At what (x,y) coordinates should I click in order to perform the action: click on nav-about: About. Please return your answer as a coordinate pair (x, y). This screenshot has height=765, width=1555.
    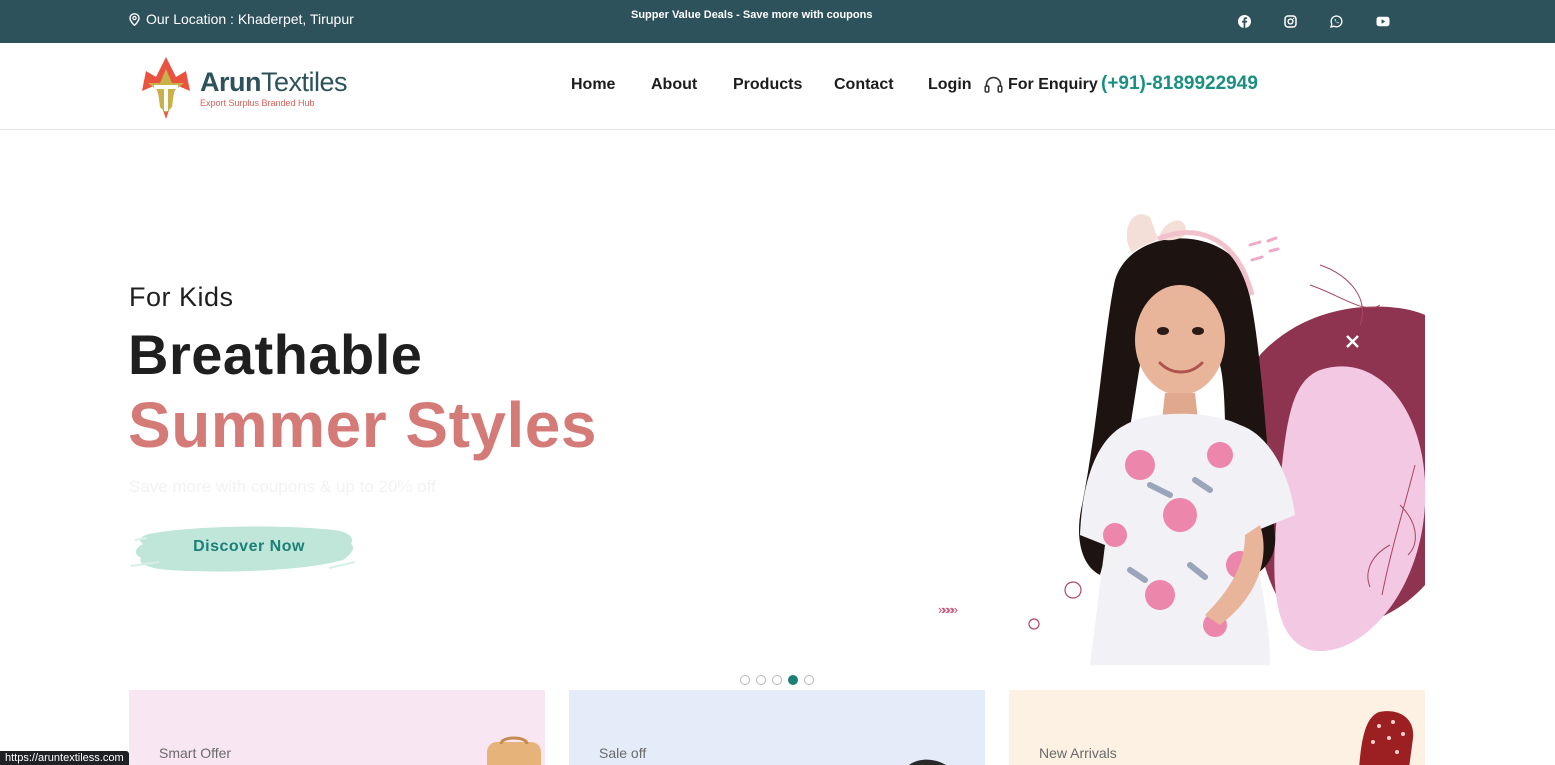
    Looking at the image, I should click on (674, 85).